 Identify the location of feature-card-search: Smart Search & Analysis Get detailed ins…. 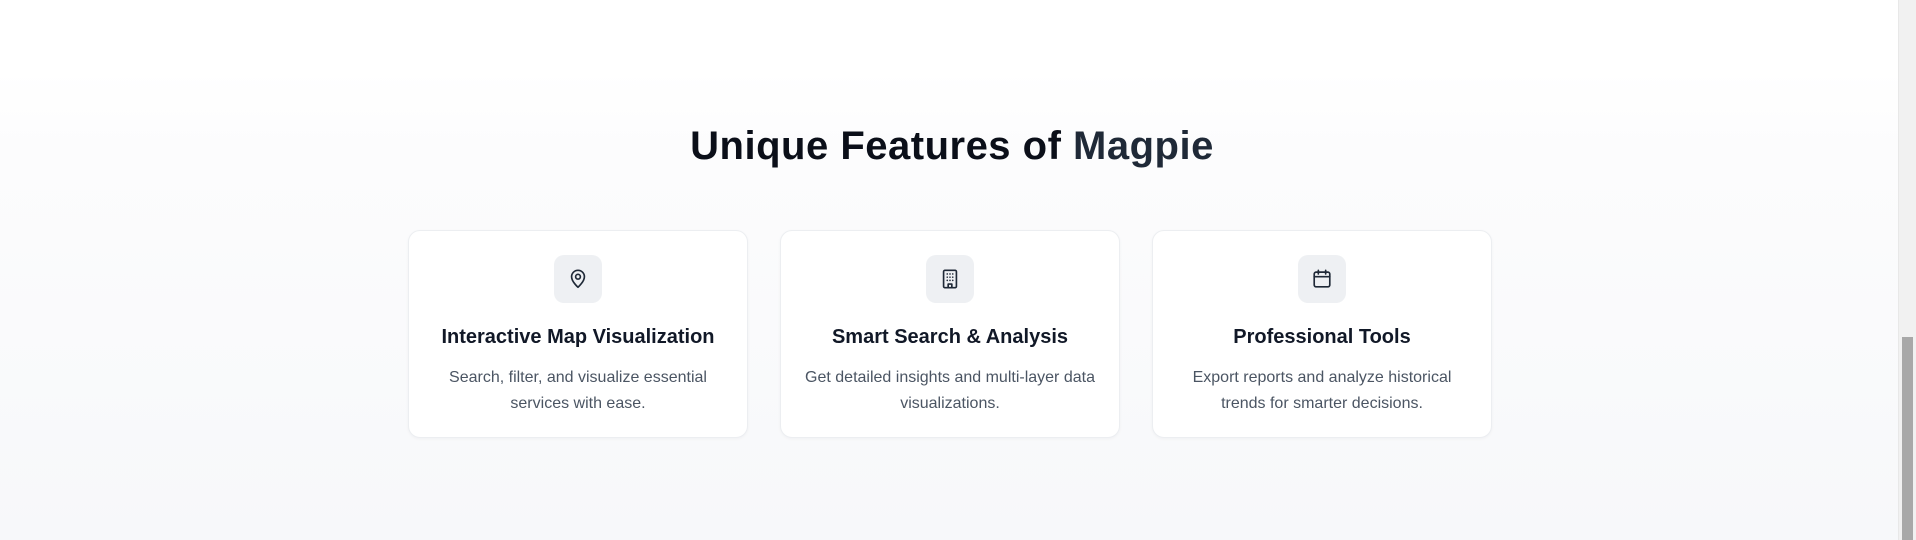
(950, 334).